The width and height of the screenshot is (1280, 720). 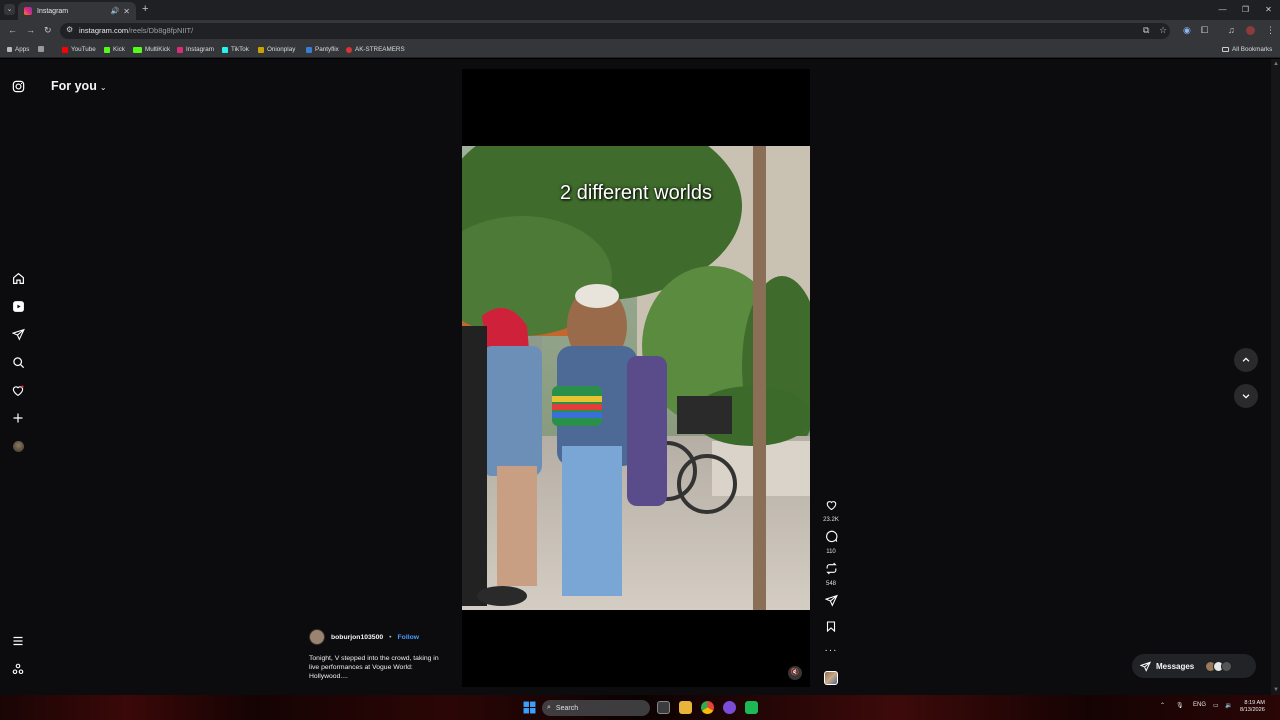 I want to click on plus-icon, so click(x=18, y=418).